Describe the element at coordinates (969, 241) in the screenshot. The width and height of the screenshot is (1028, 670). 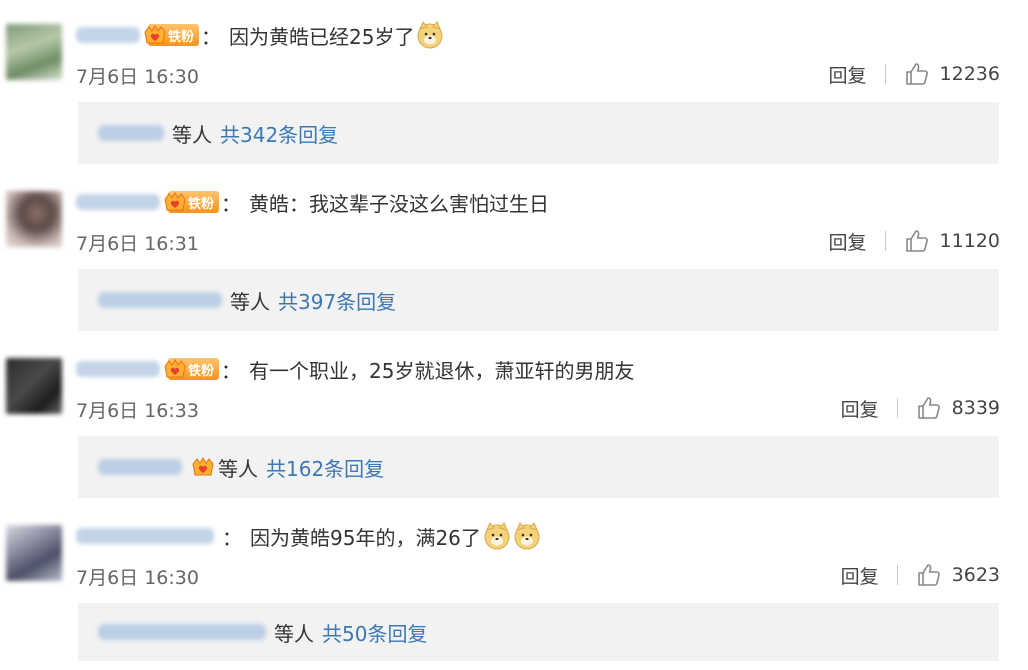
I see `like-count: 11120` at that location.